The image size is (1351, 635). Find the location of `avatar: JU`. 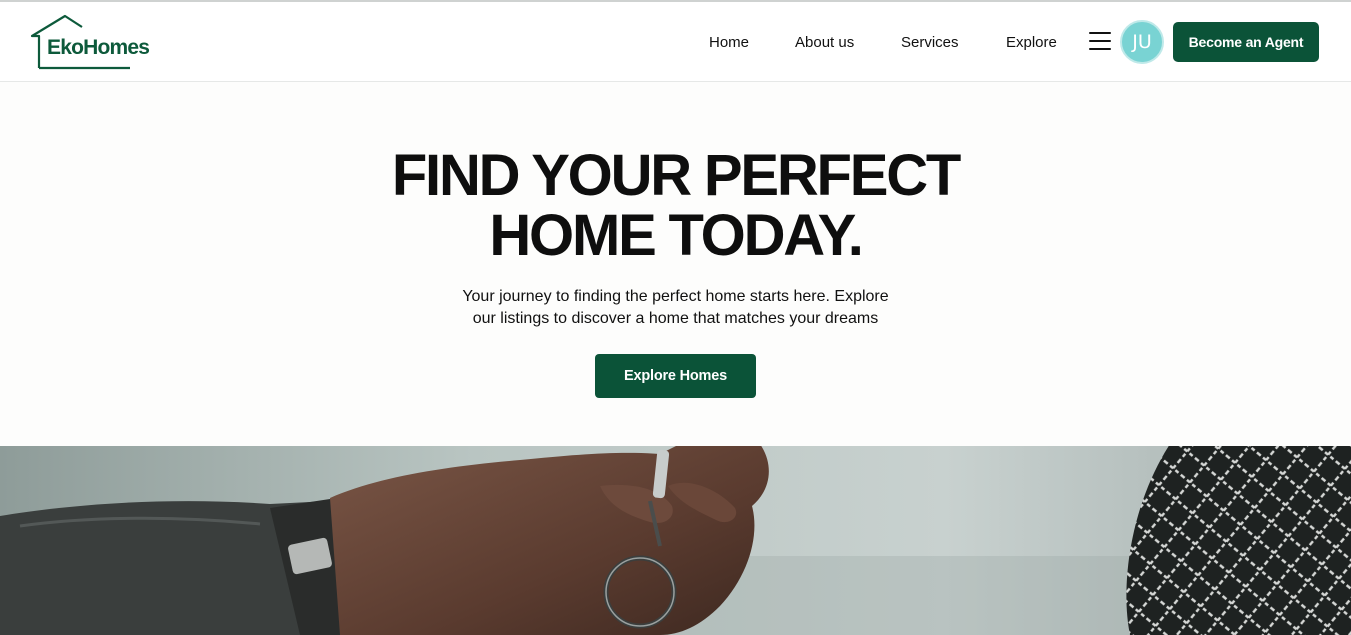

avatar: JU is located at coordinates (1142, 42).